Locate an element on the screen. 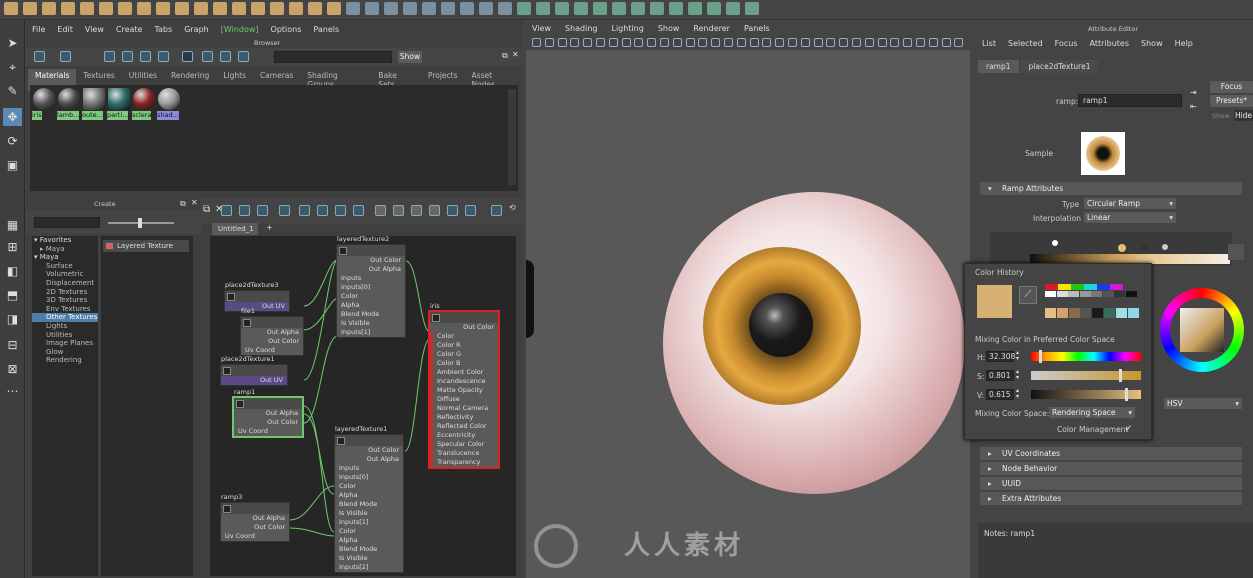  graph-output-icon is located at coordinates (262, 210).